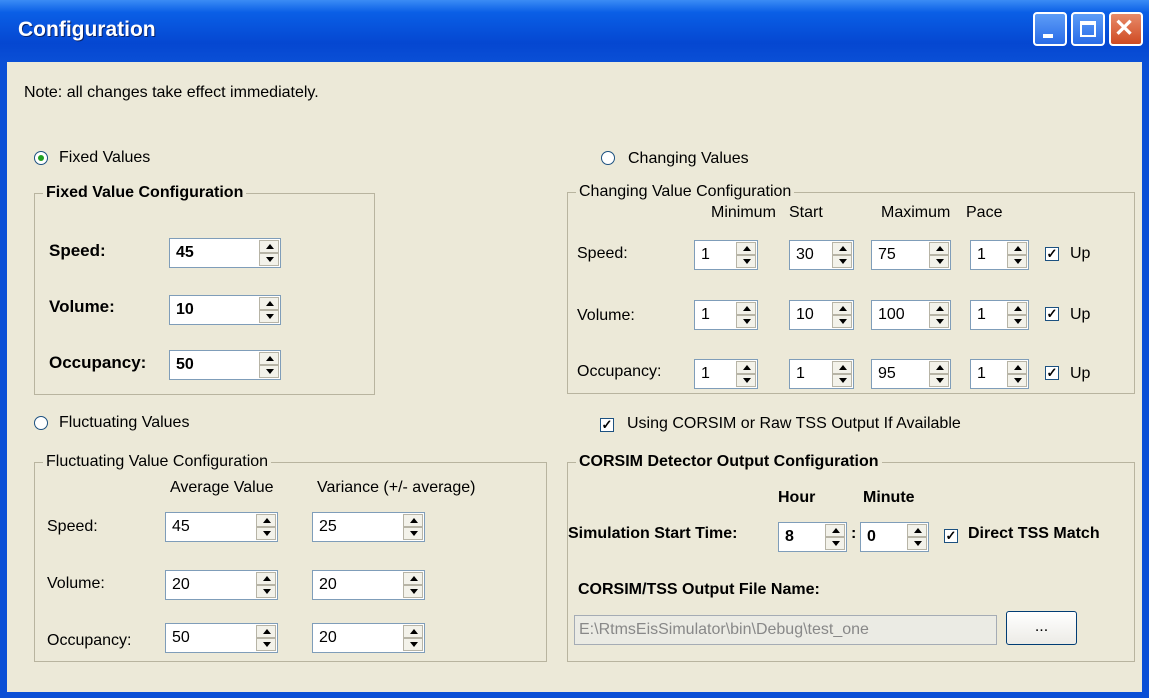  I want to click on fixed-speed-value: 45, so click(185, 252).